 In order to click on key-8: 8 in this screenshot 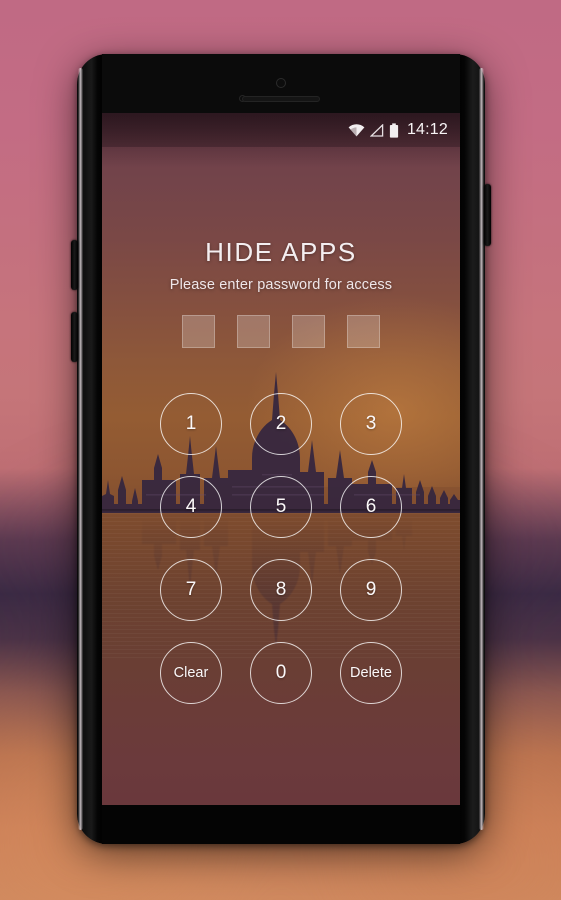, I will do `click(281, 589)`.